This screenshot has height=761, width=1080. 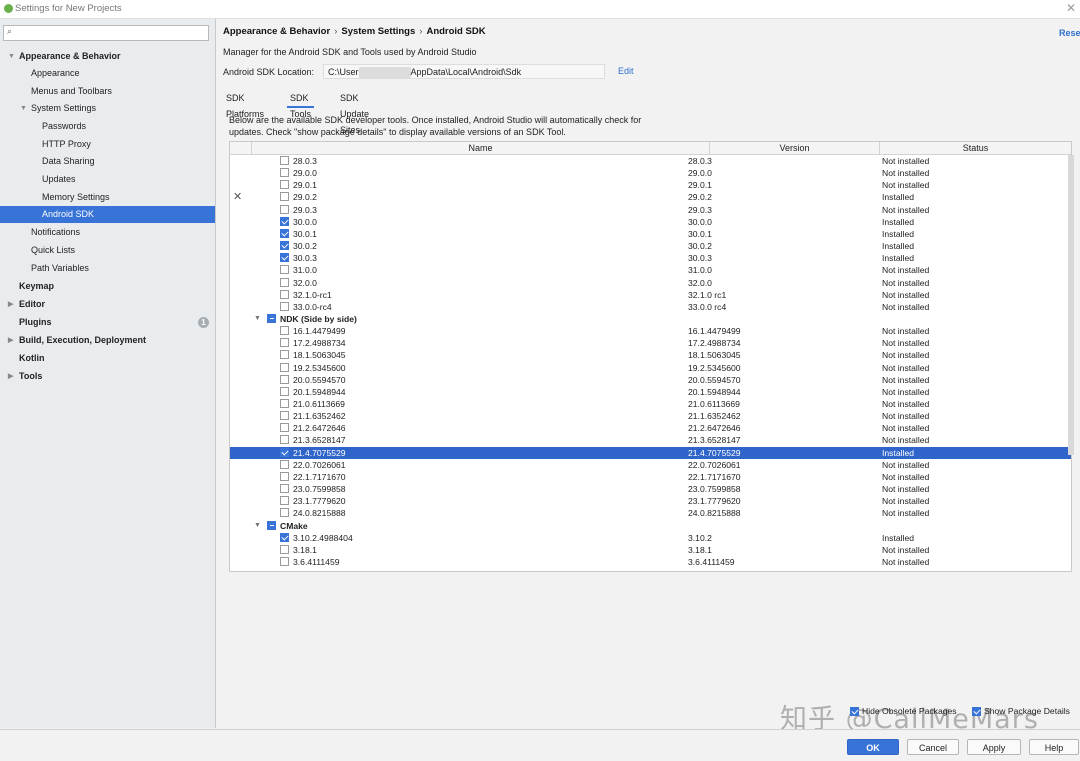 I want to click on show-details-checkbox: Show Package Details, so click(x=1021, y=711).